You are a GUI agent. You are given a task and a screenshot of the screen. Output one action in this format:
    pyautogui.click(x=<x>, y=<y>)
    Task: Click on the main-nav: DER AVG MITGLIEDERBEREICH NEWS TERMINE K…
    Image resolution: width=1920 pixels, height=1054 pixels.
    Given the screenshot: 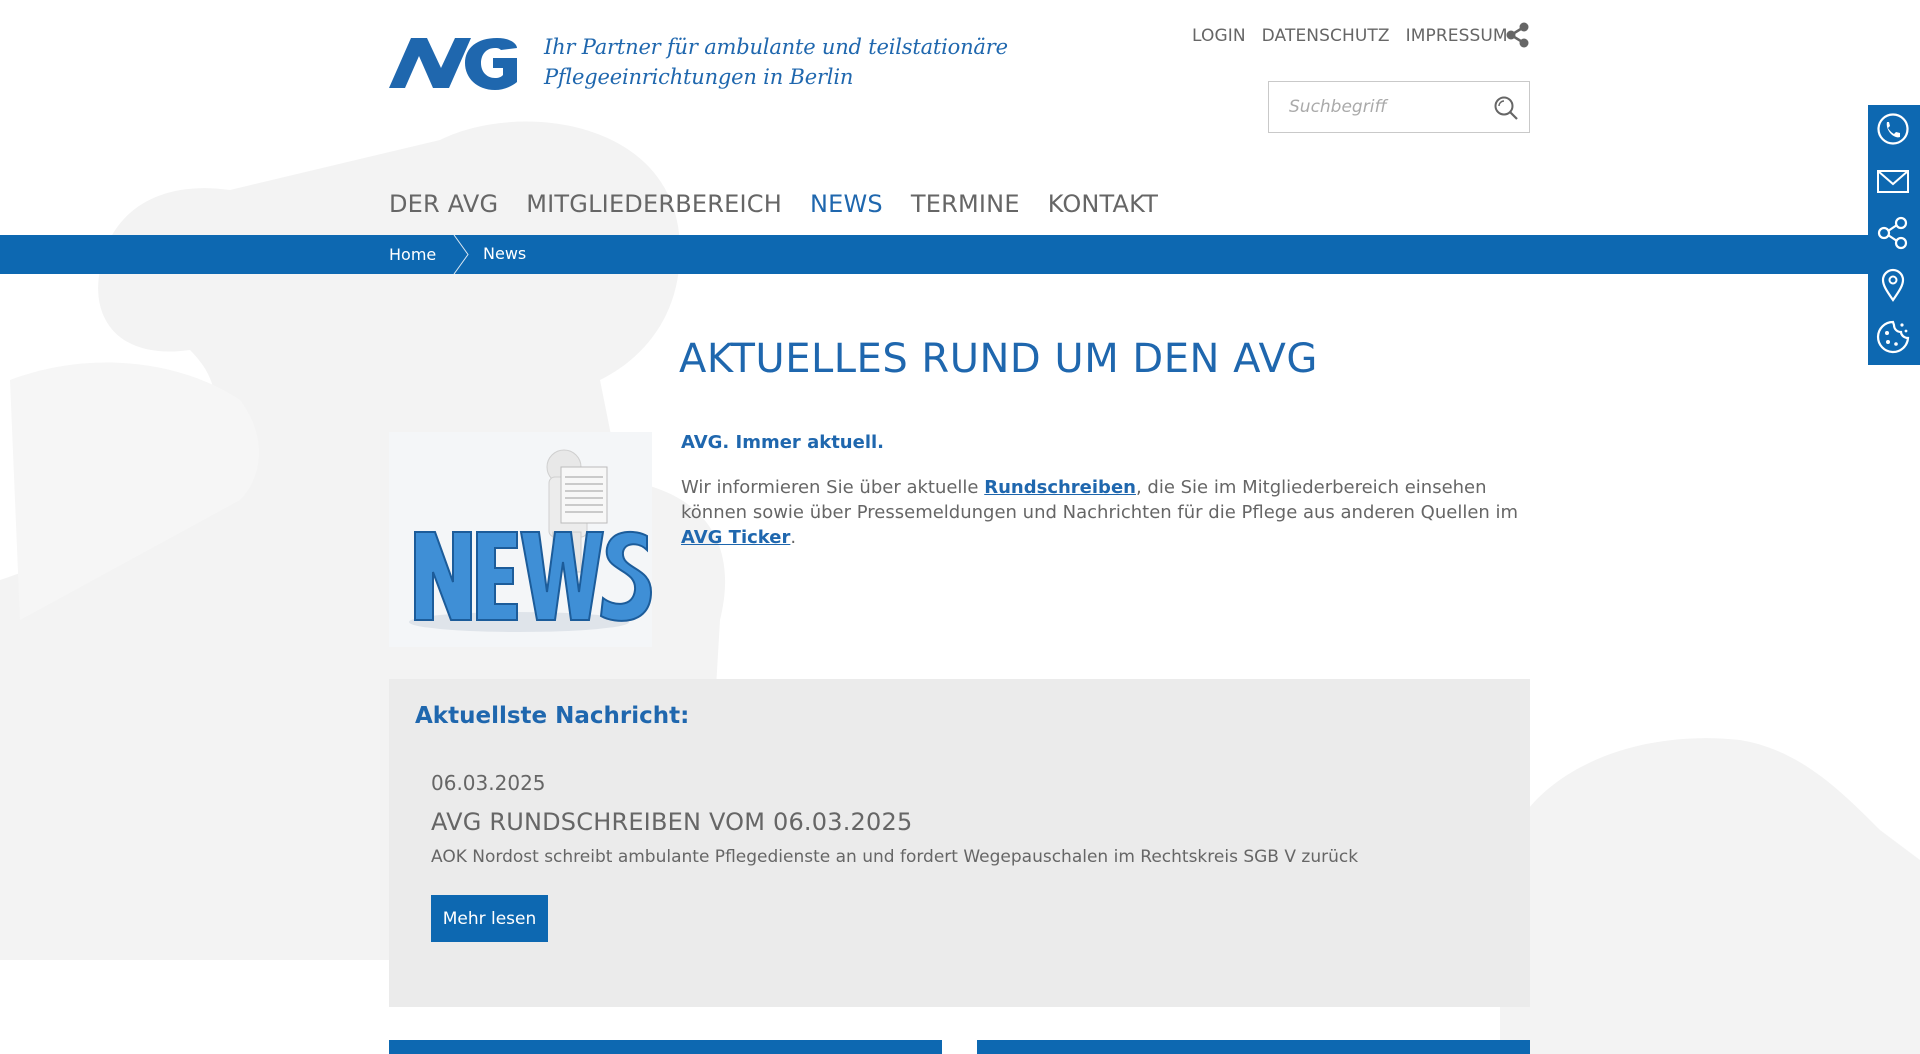 What is the action you would take?
    pyautogui.click(x=787, y=204)
    